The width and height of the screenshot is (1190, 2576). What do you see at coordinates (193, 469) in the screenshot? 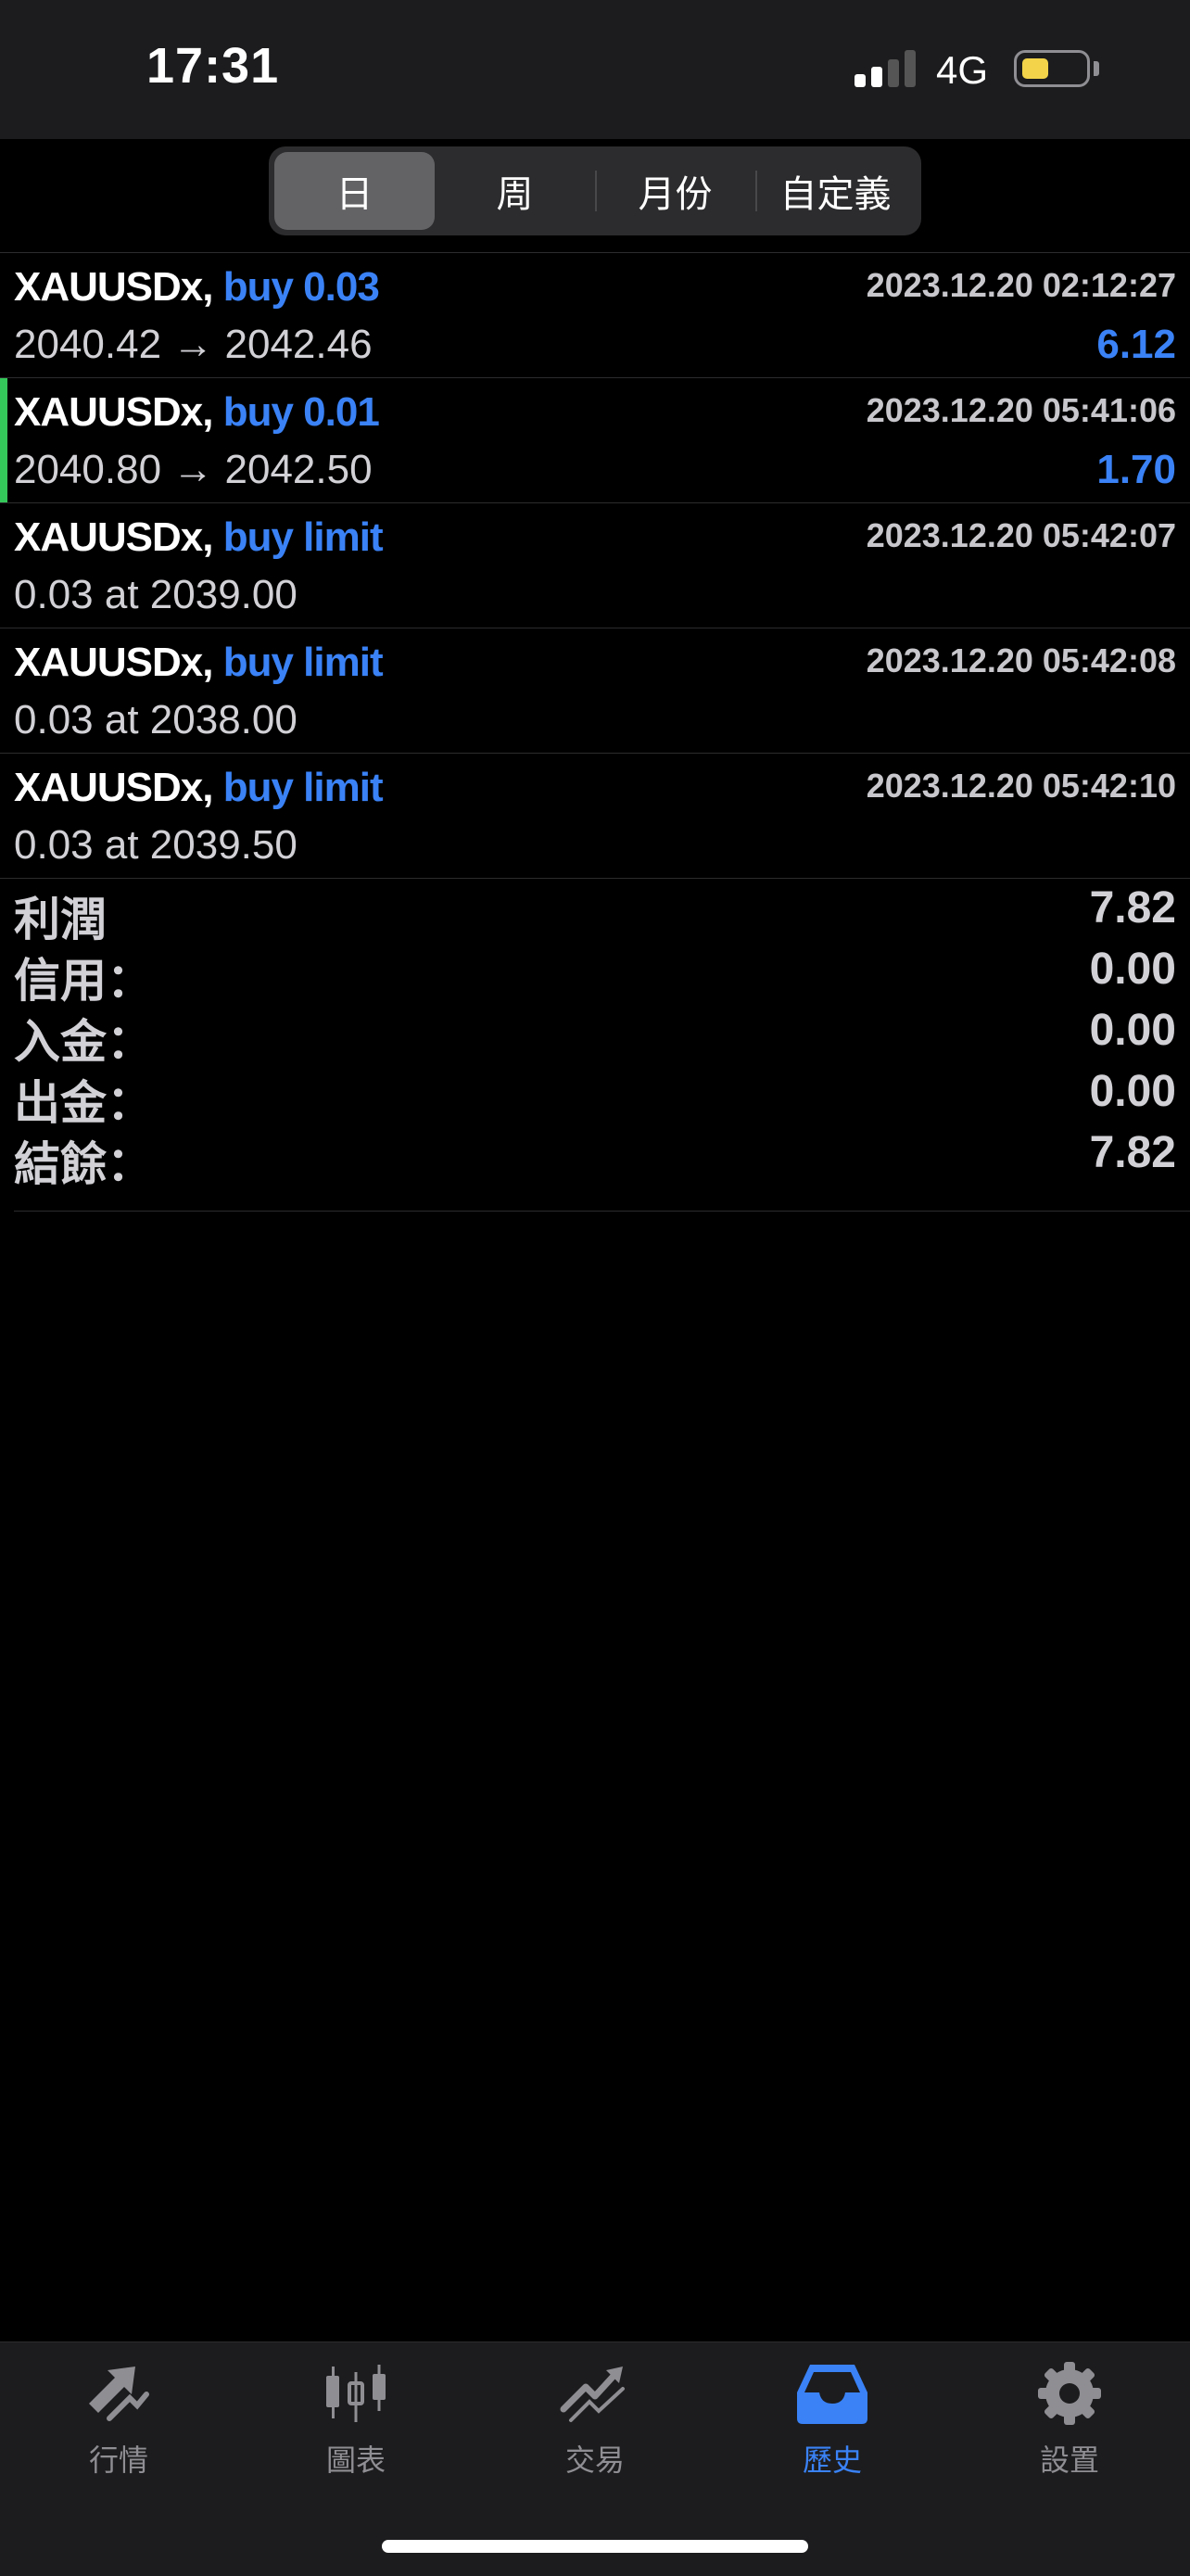
I see `deal-detail: 2040.80 → 2042.50` at bounding box center [193, 469].